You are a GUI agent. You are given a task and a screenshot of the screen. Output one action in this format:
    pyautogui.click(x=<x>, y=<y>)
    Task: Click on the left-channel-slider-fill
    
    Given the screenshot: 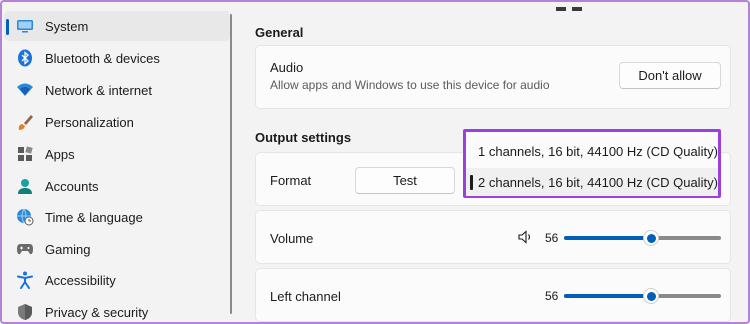 What is the action you would take?
    pyautogui.click(x=607, y=296)
    